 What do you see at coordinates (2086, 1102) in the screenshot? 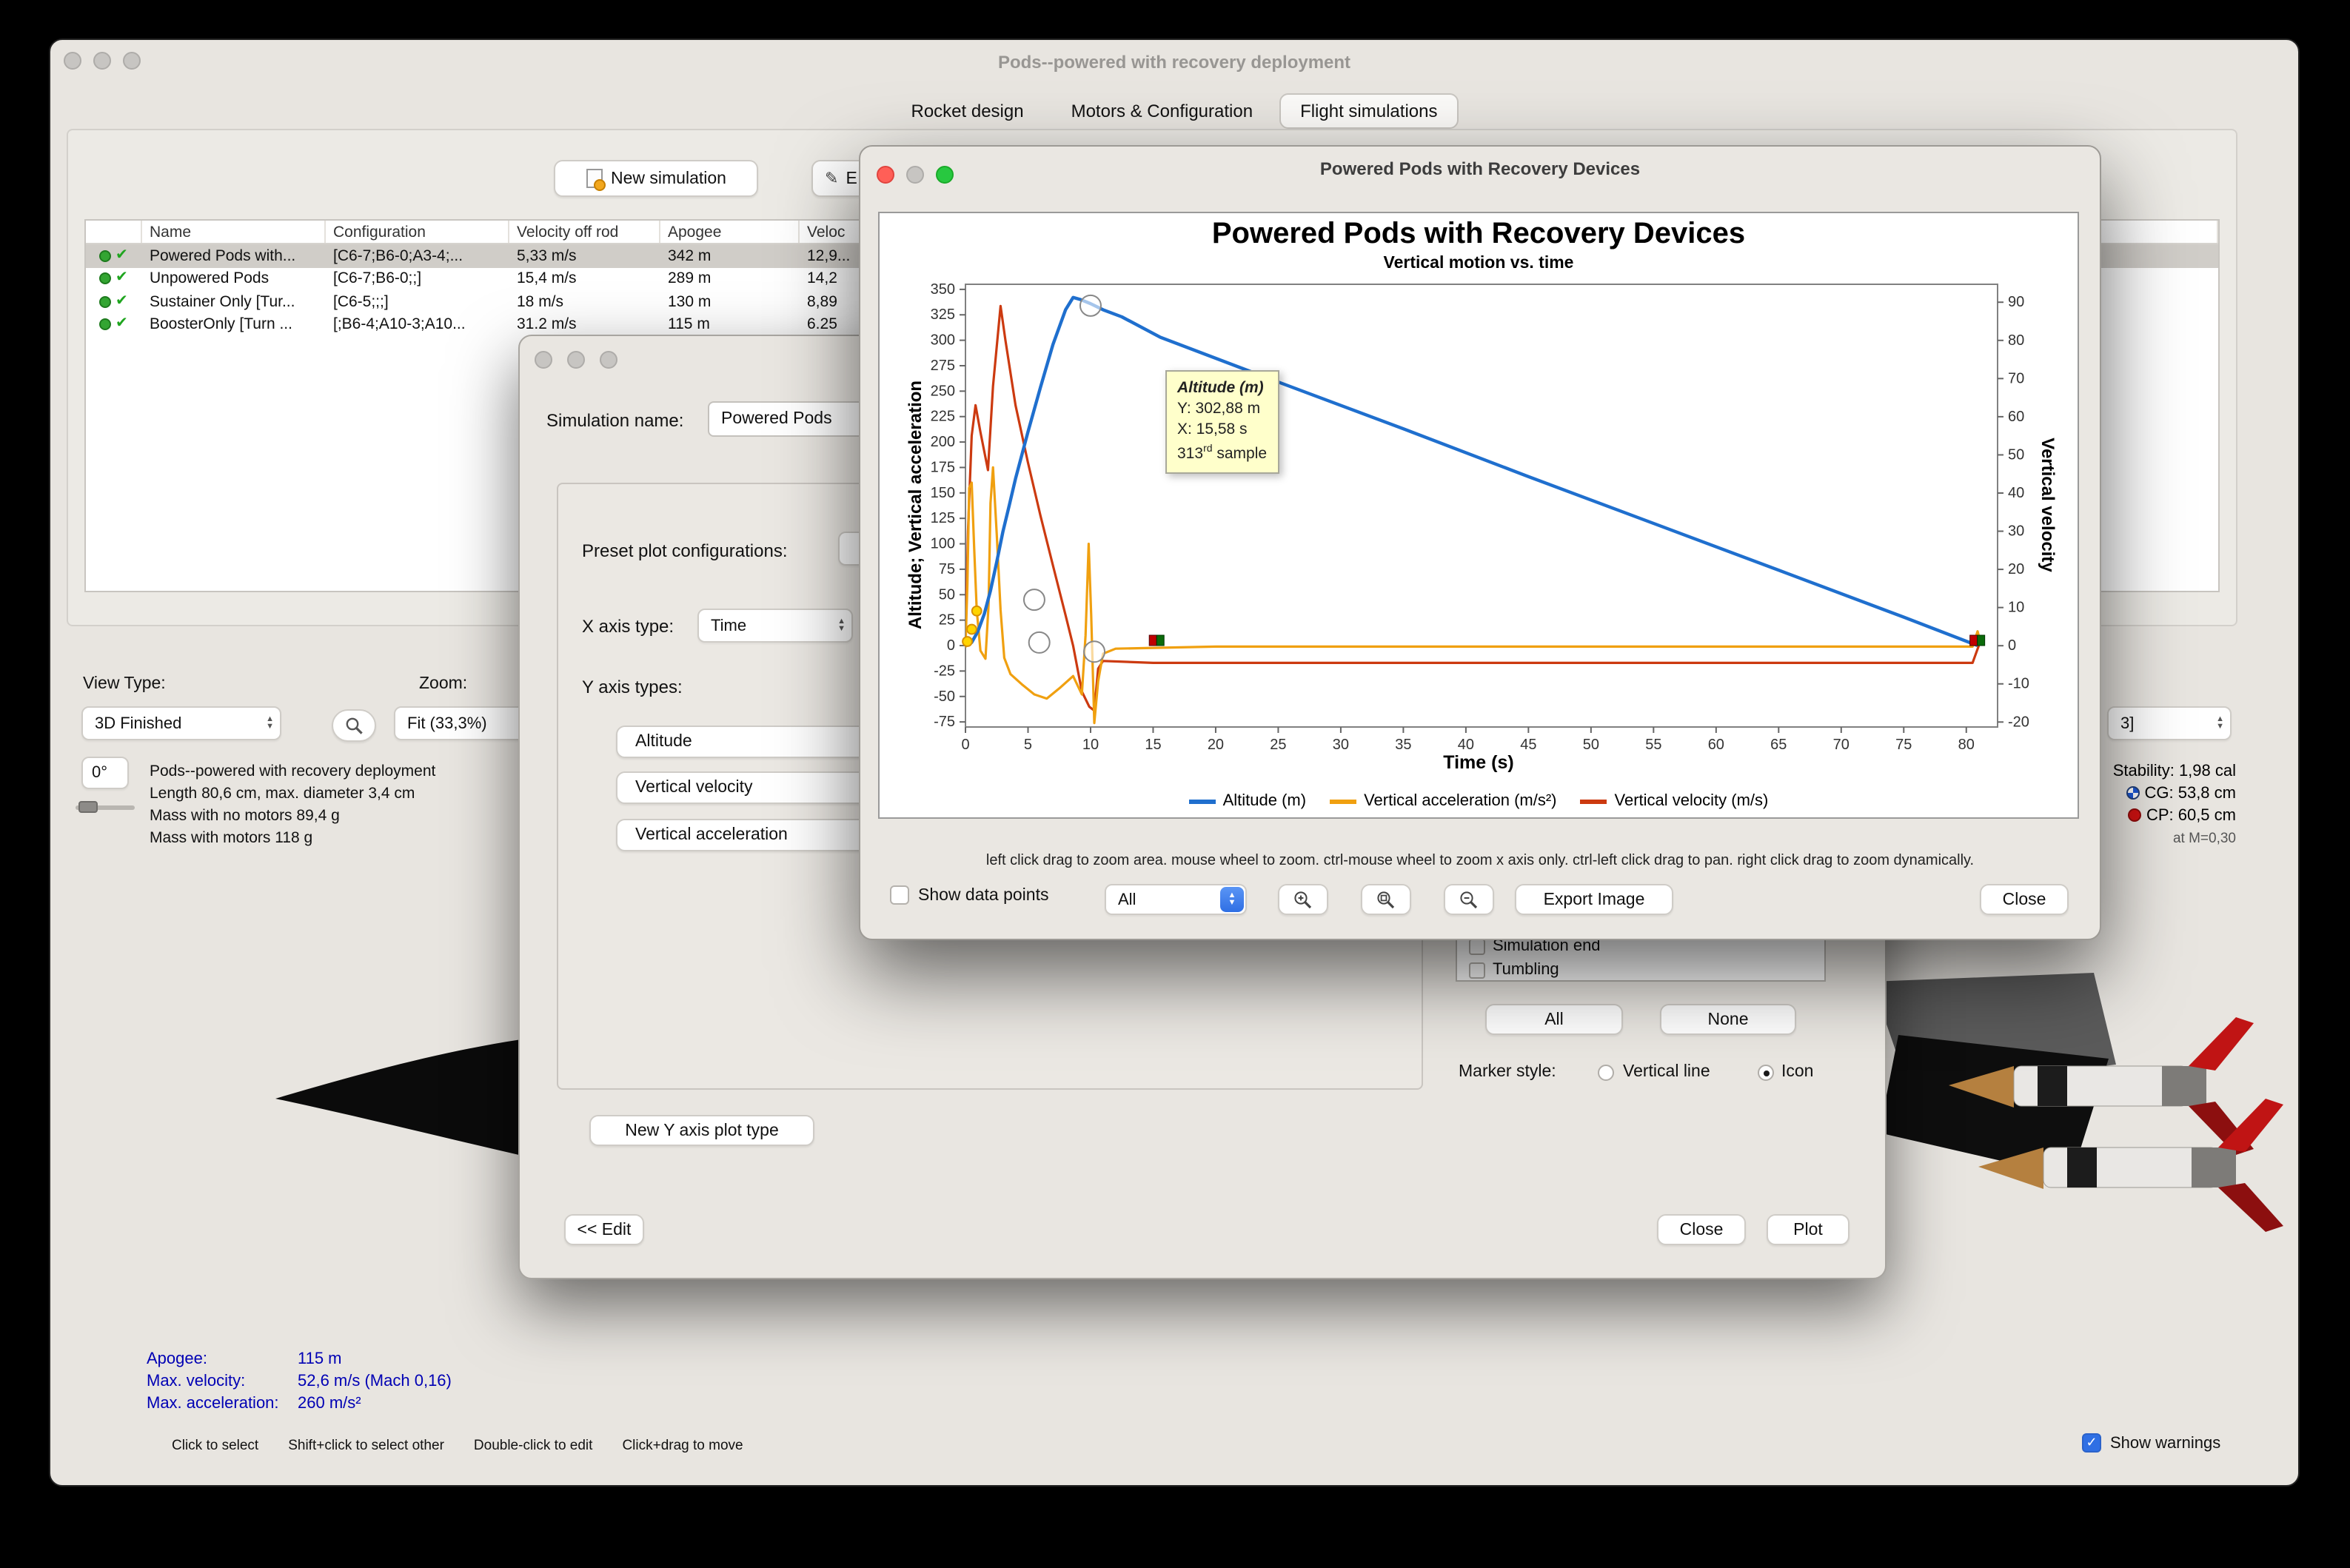
I see `rocket-3d-view` at bounding box center [2086, 1102].